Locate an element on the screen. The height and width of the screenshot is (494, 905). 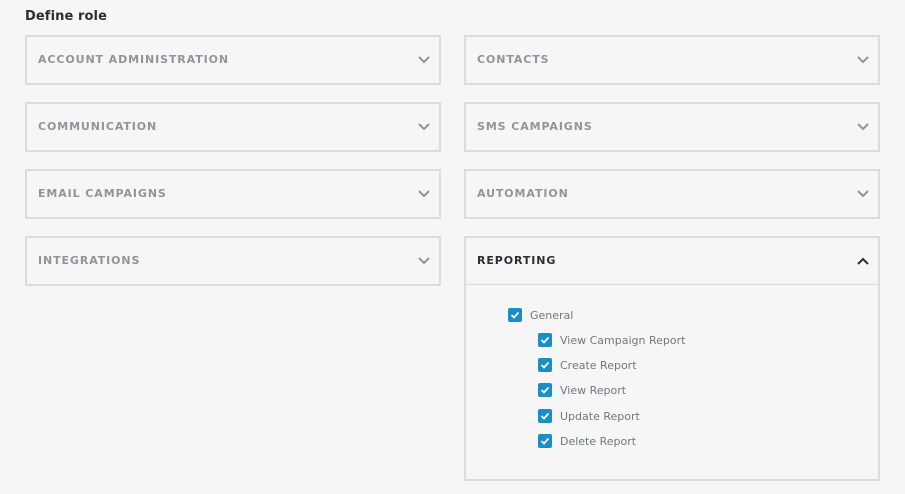
permission-label: Create Report is located at coordinates (598, 365).